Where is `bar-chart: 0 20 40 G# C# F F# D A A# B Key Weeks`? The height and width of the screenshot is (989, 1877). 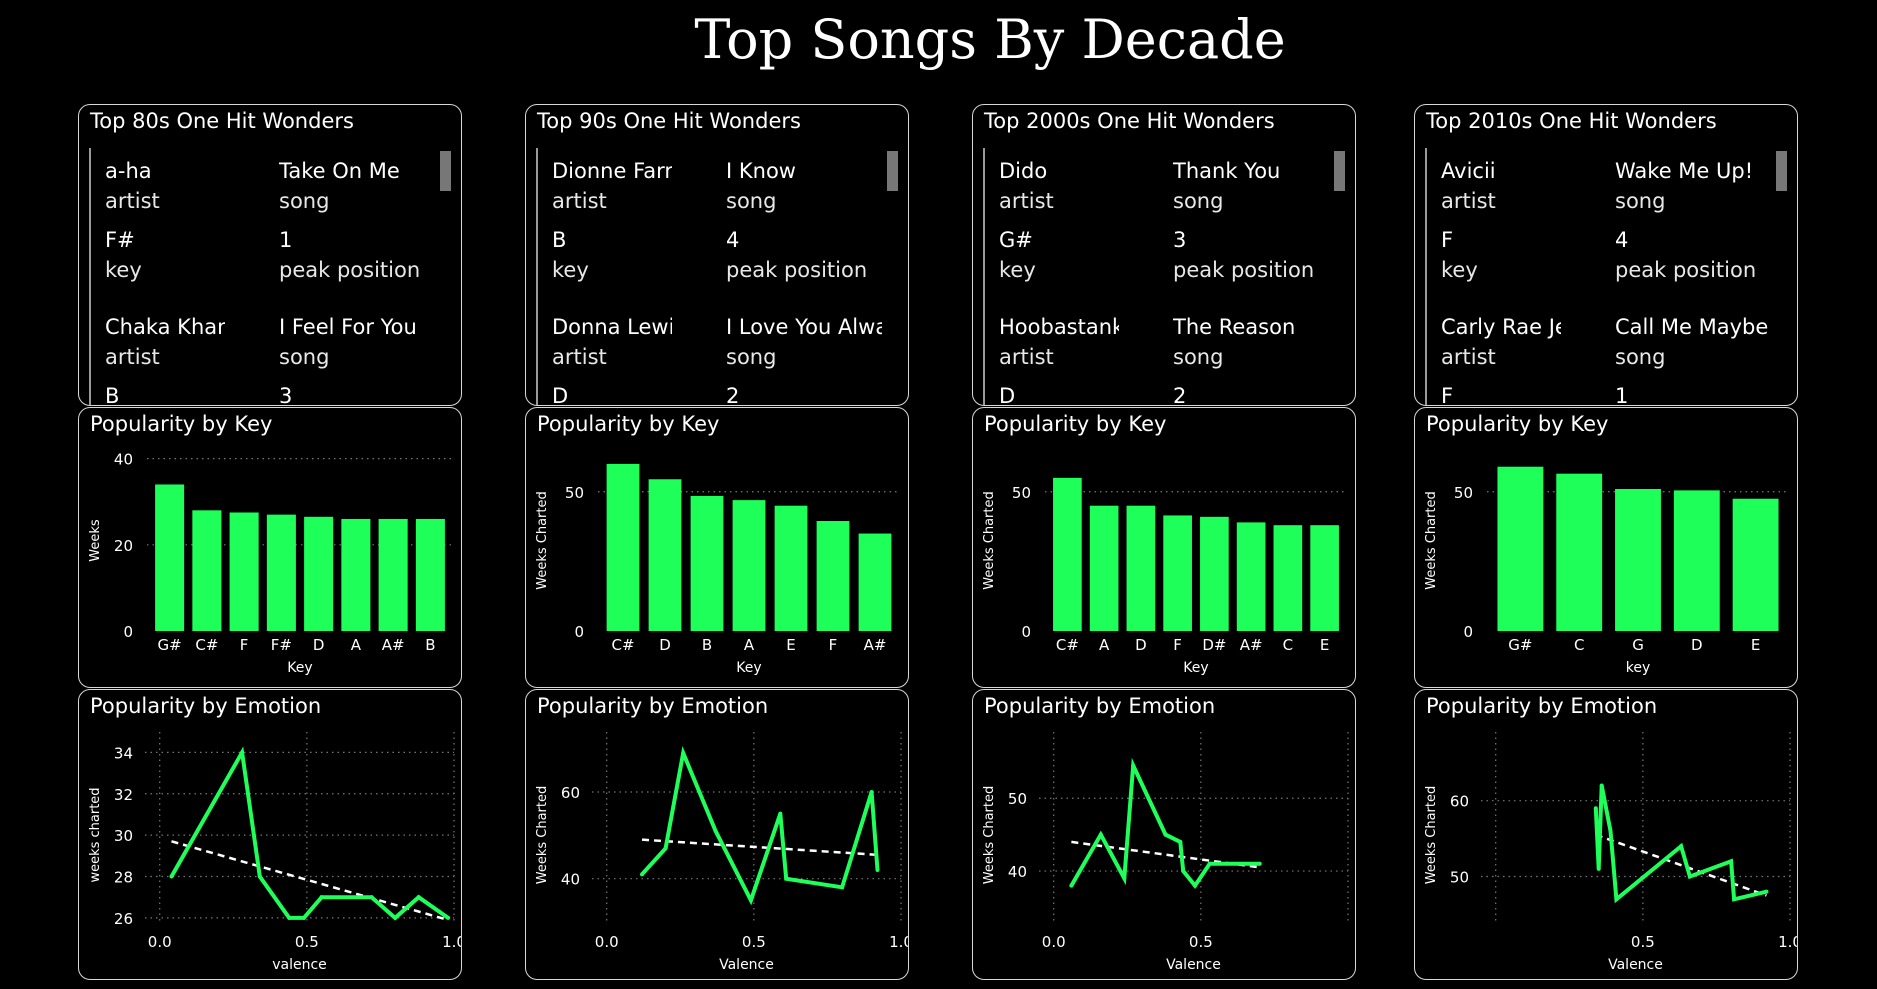
bar-chart: 0 20 40 G# C# F F# D A A# B Key Weeks is located at coordinates (270, 563).